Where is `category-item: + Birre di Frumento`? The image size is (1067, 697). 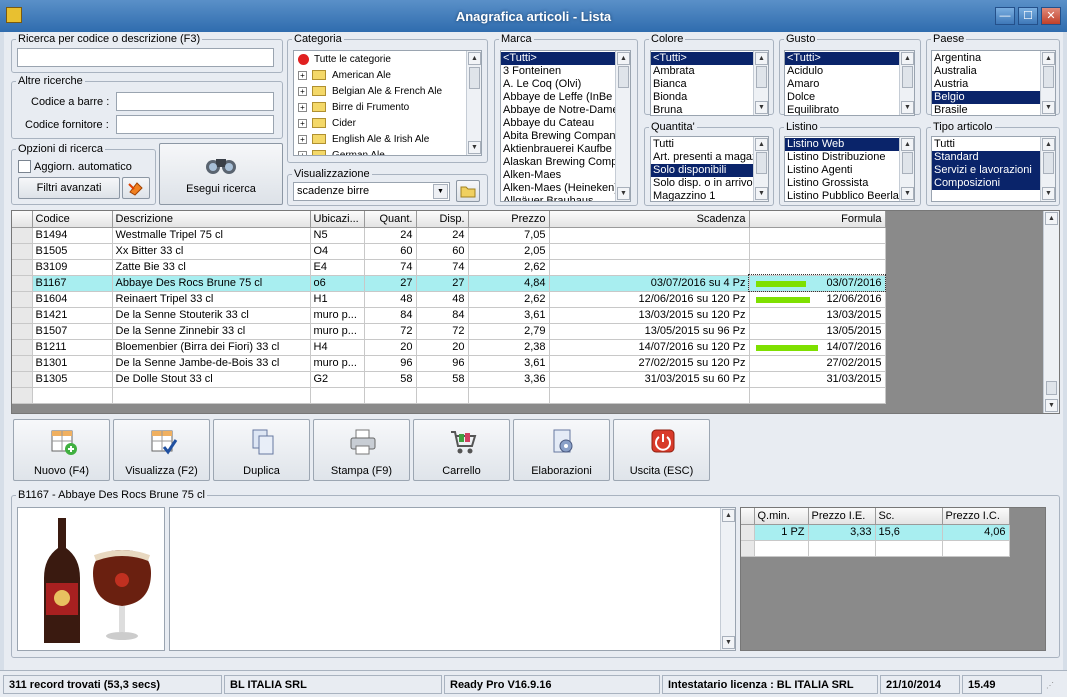
category-item: + Birre di Frumento is located at coordinates (387, 108).